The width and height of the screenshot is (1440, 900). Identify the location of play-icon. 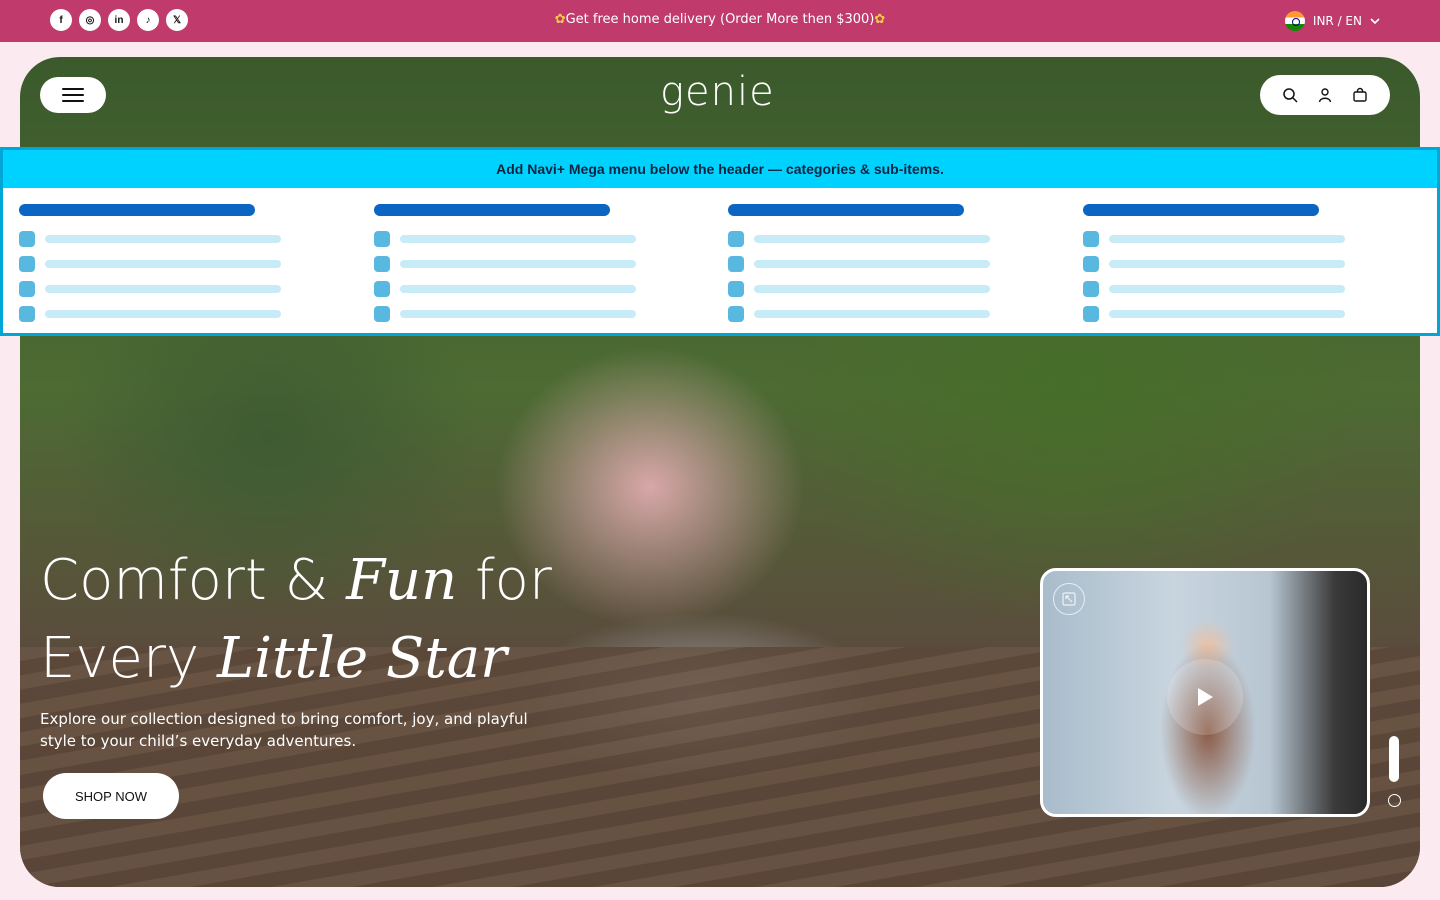
(1205, 697).